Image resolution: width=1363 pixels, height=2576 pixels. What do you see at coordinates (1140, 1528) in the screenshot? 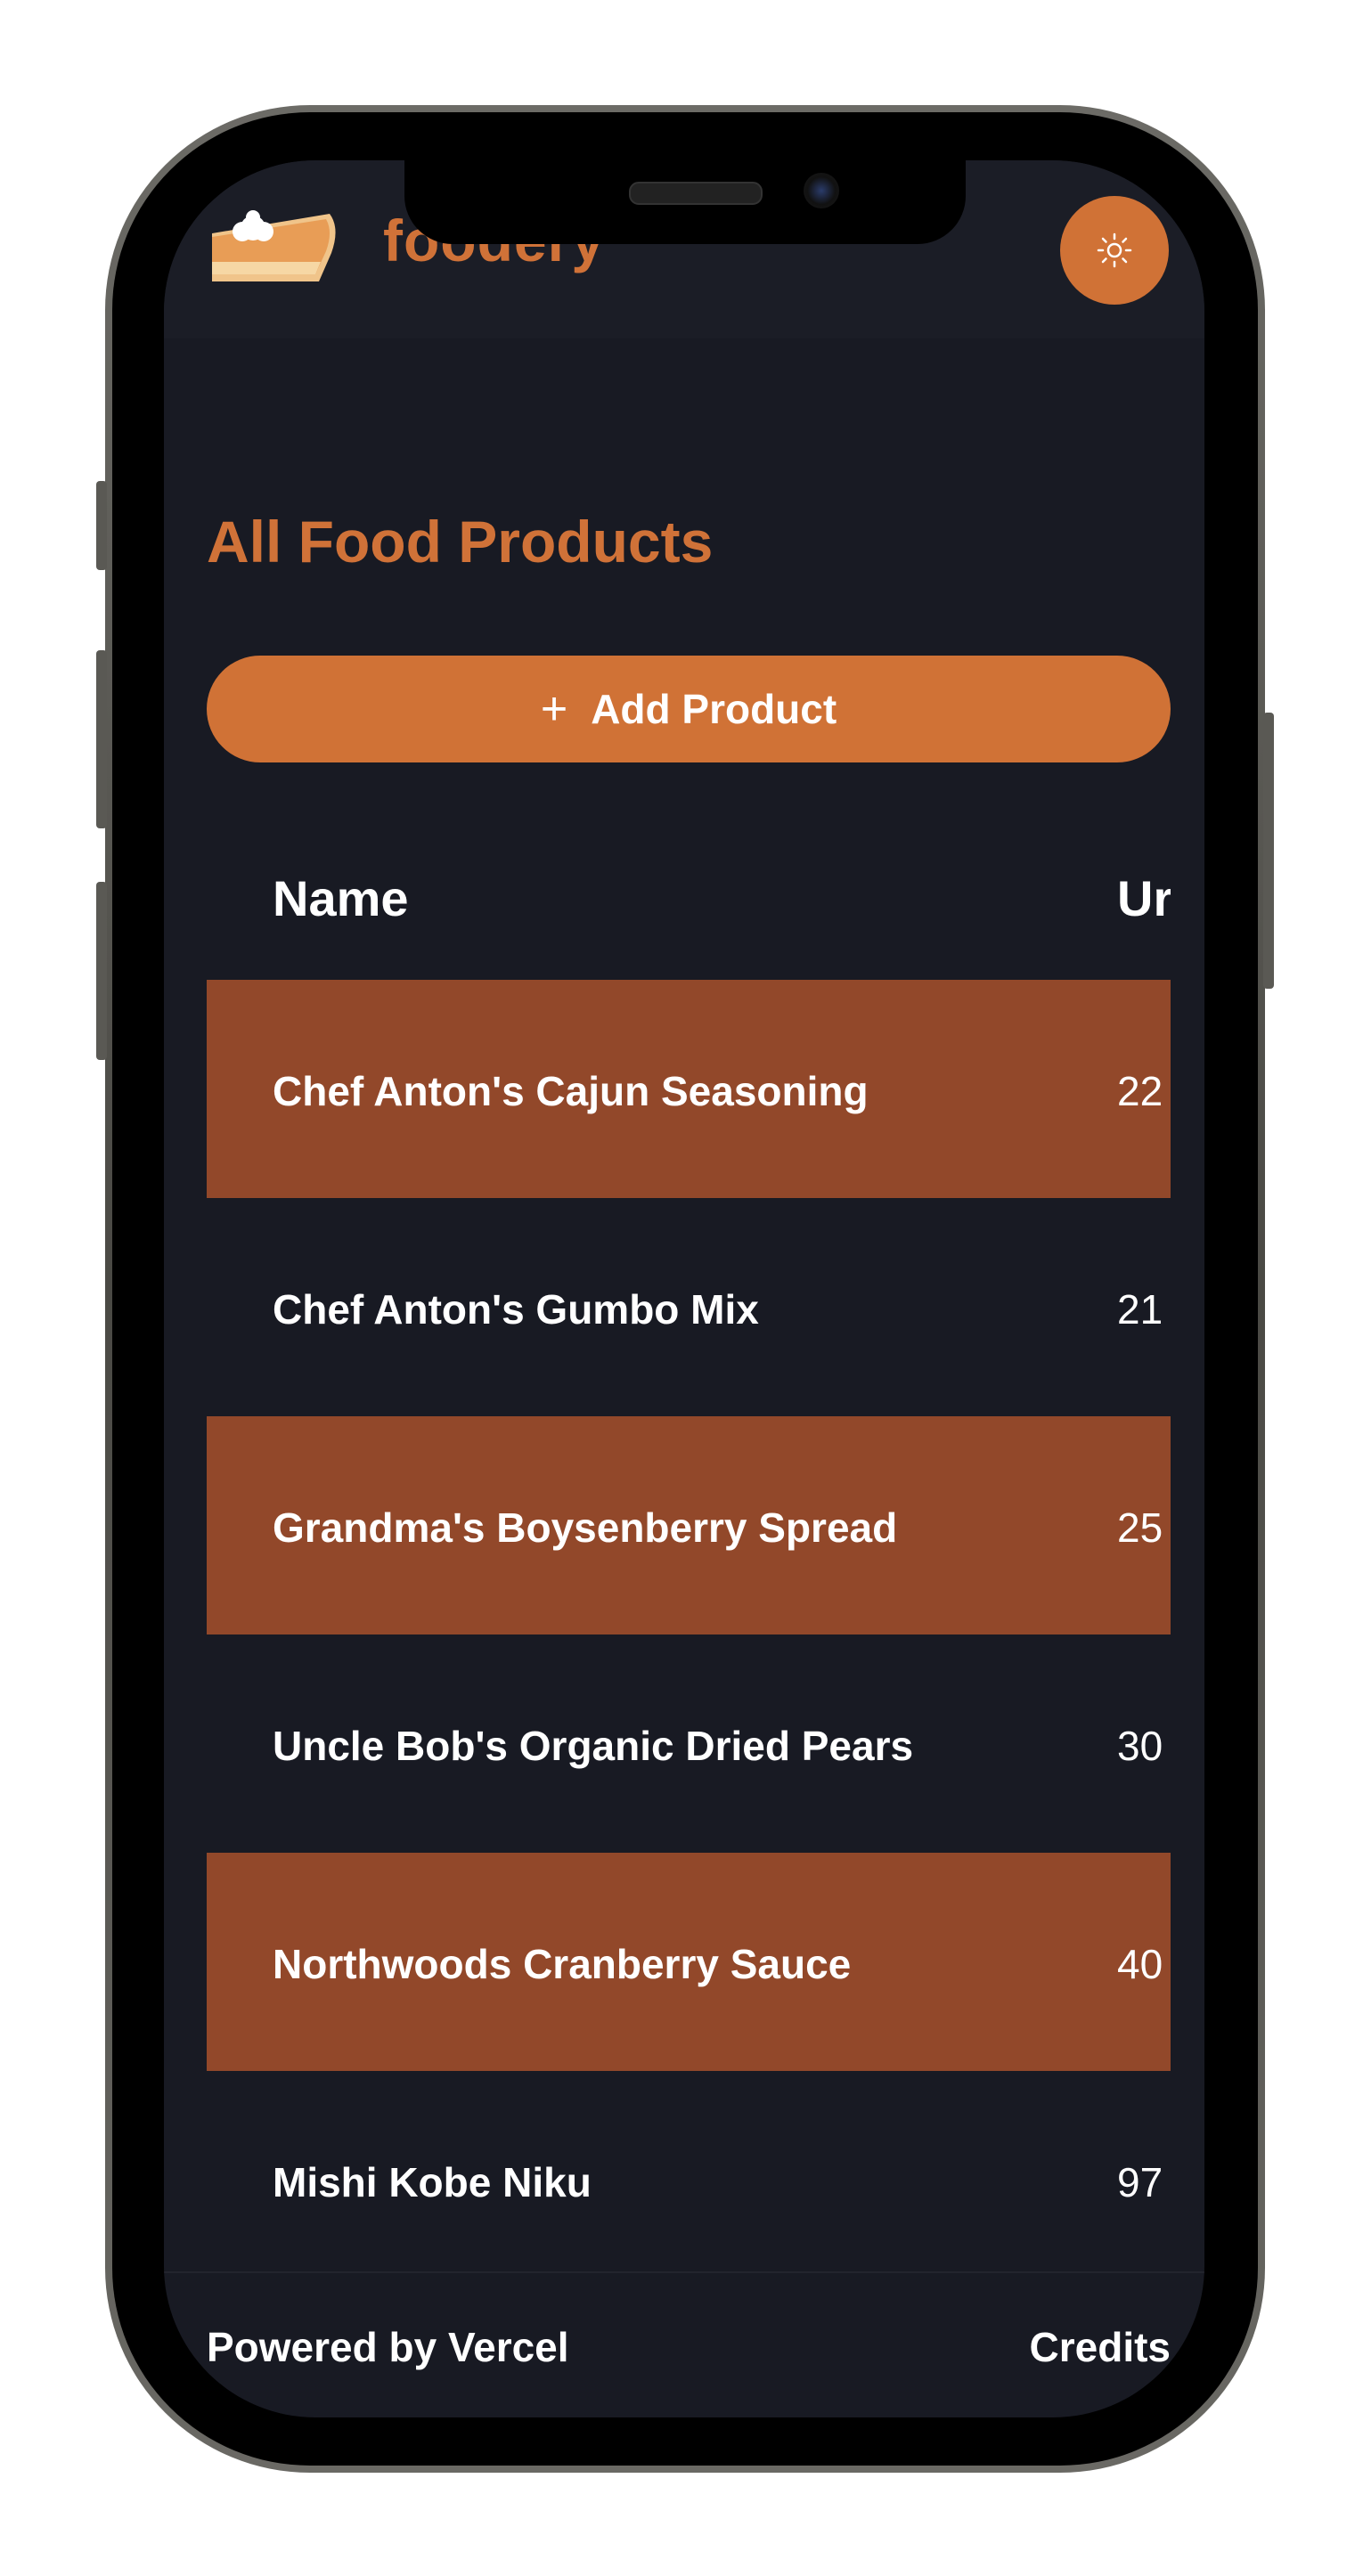
I see `product-unit: 25` at bounding box center [1140, 1528].